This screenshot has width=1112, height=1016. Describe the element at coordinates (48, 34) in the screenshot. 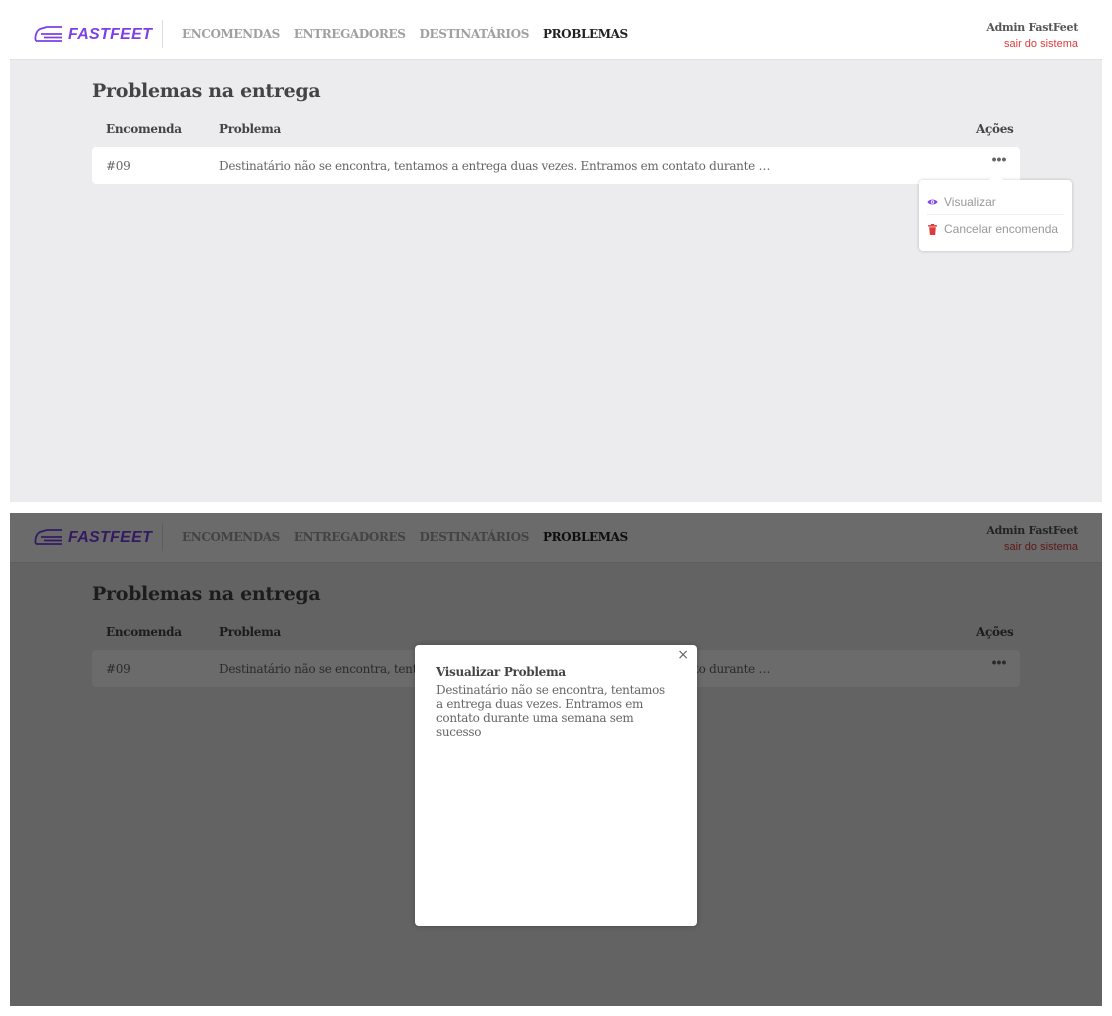

I see `truck-logo-icon` at that location.